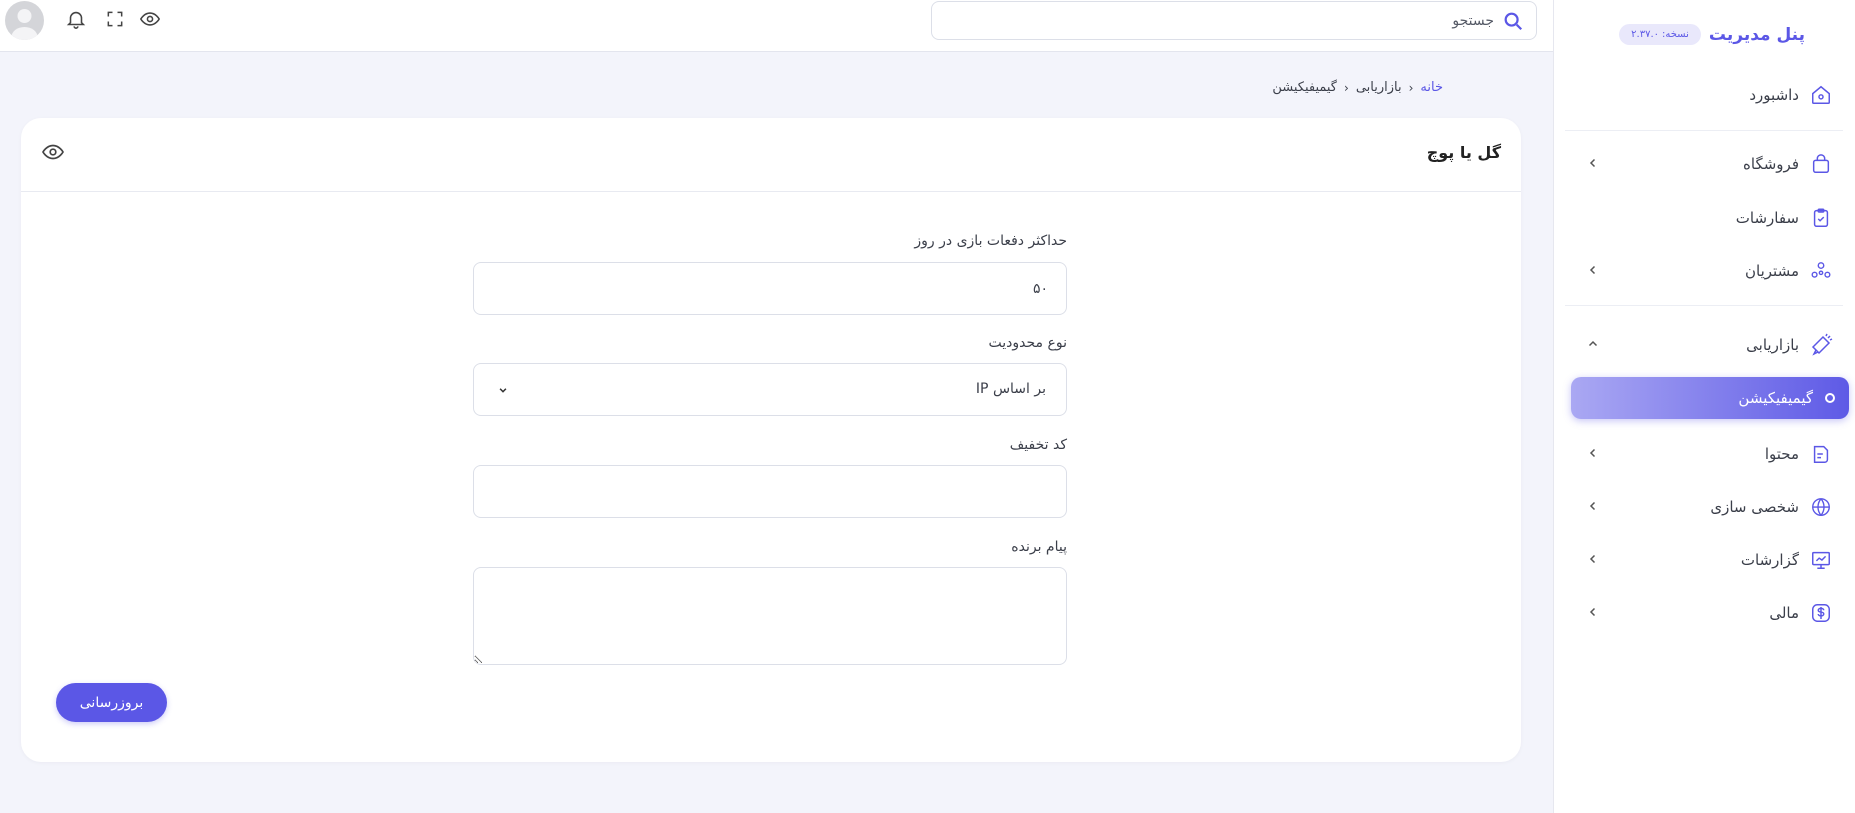 This screenshot has height=813, width=1855. What do you see at coordinates (1775, 398) in the screenshot?
I see `sidebar-item-label: گیمیفیکیشن` at bounding box center [1775, 398].